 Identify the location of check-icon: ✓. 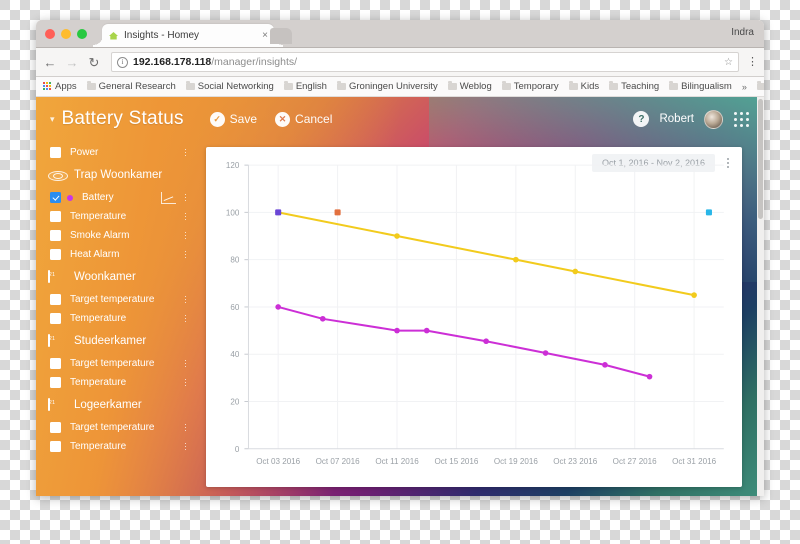
(217, 119).